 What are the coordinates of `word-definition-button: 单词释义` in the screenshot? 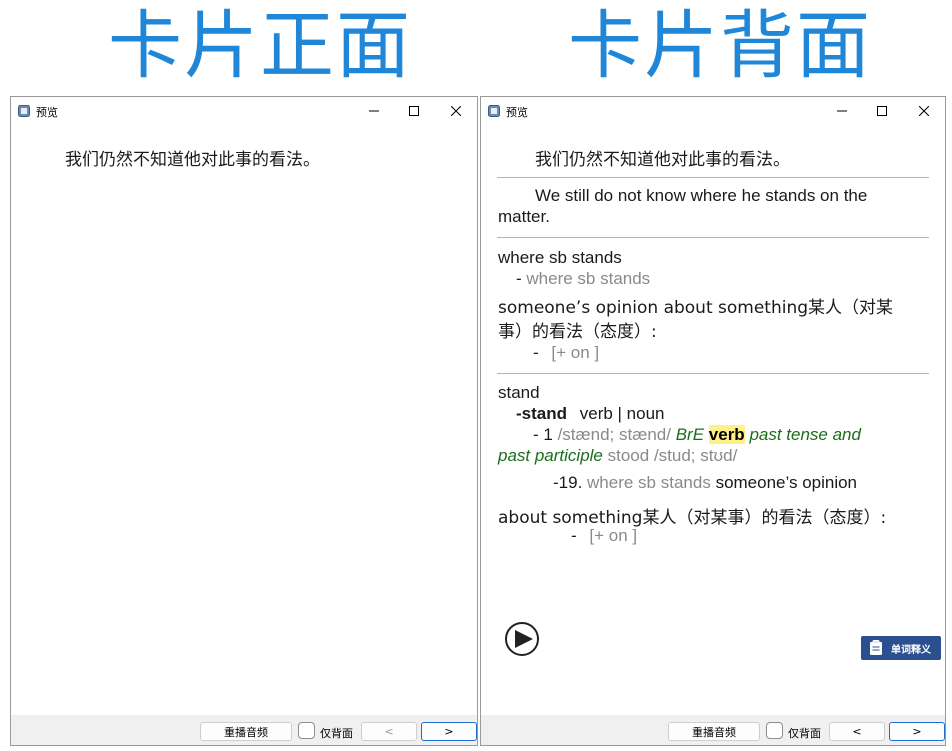 It's located at (901, 648).